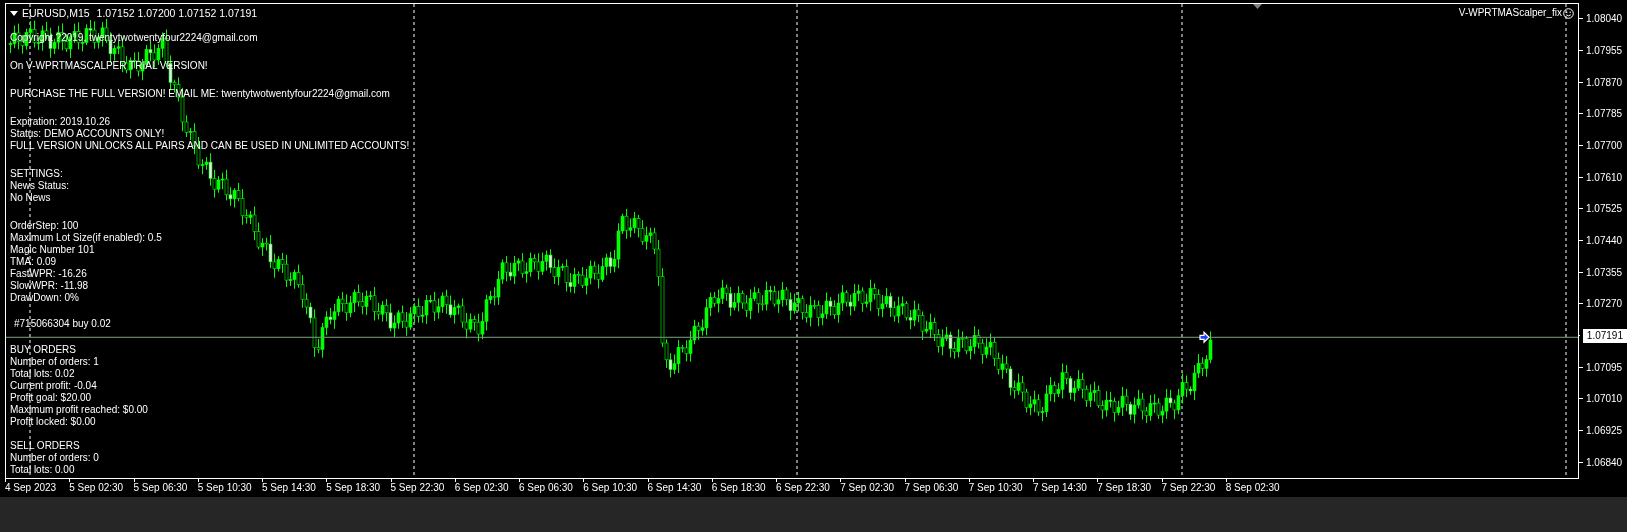 Image resolution: width=1627 pixels, height=532 pixels. Describe the element at coordinates (289, 487) in the screenshot. I see `time-label: 5 Sep 14:30` at that location.